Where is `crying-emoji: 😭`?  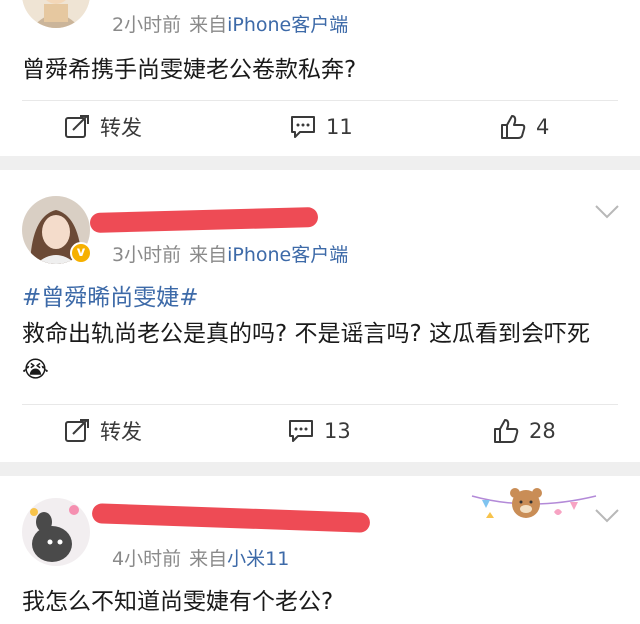 crying-emoji: 😭 is located at coordinates (35, 370).